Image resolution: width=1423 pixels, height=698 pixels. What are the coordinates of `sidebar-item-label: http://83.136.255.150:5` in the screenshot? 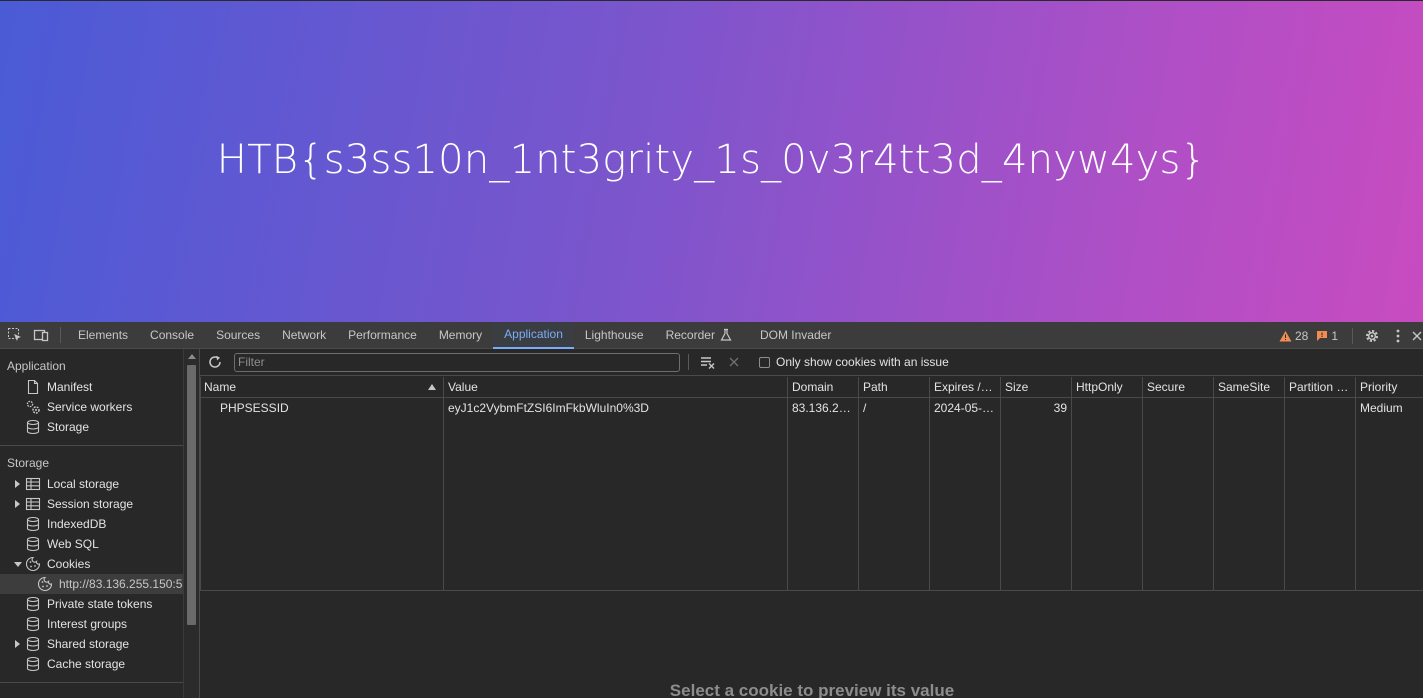 It's located at (121, 584).